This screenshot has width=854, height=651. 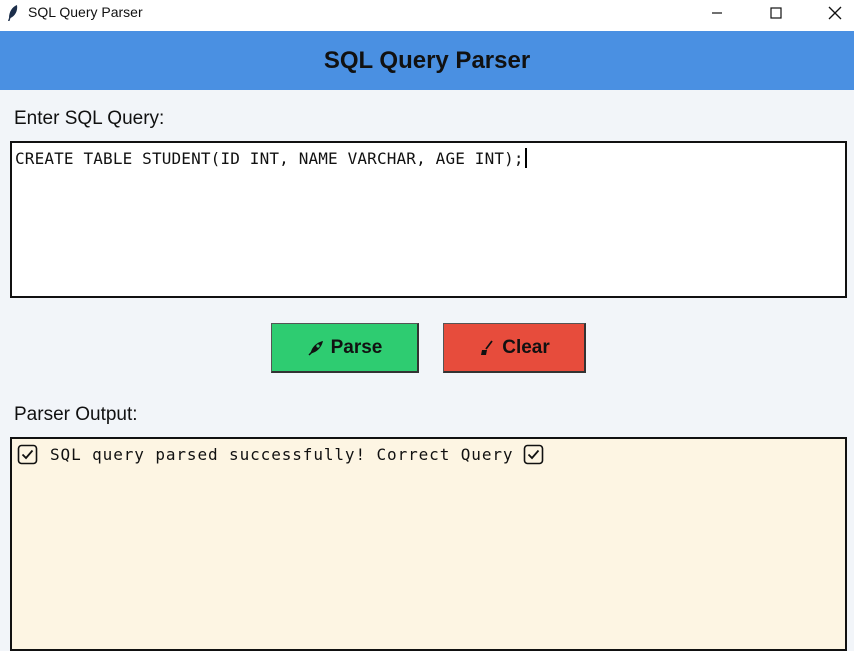 What do you see at coordinates (487, 347) in the screenshot?
I see `broom-icon` at bounding box center [487, 347].